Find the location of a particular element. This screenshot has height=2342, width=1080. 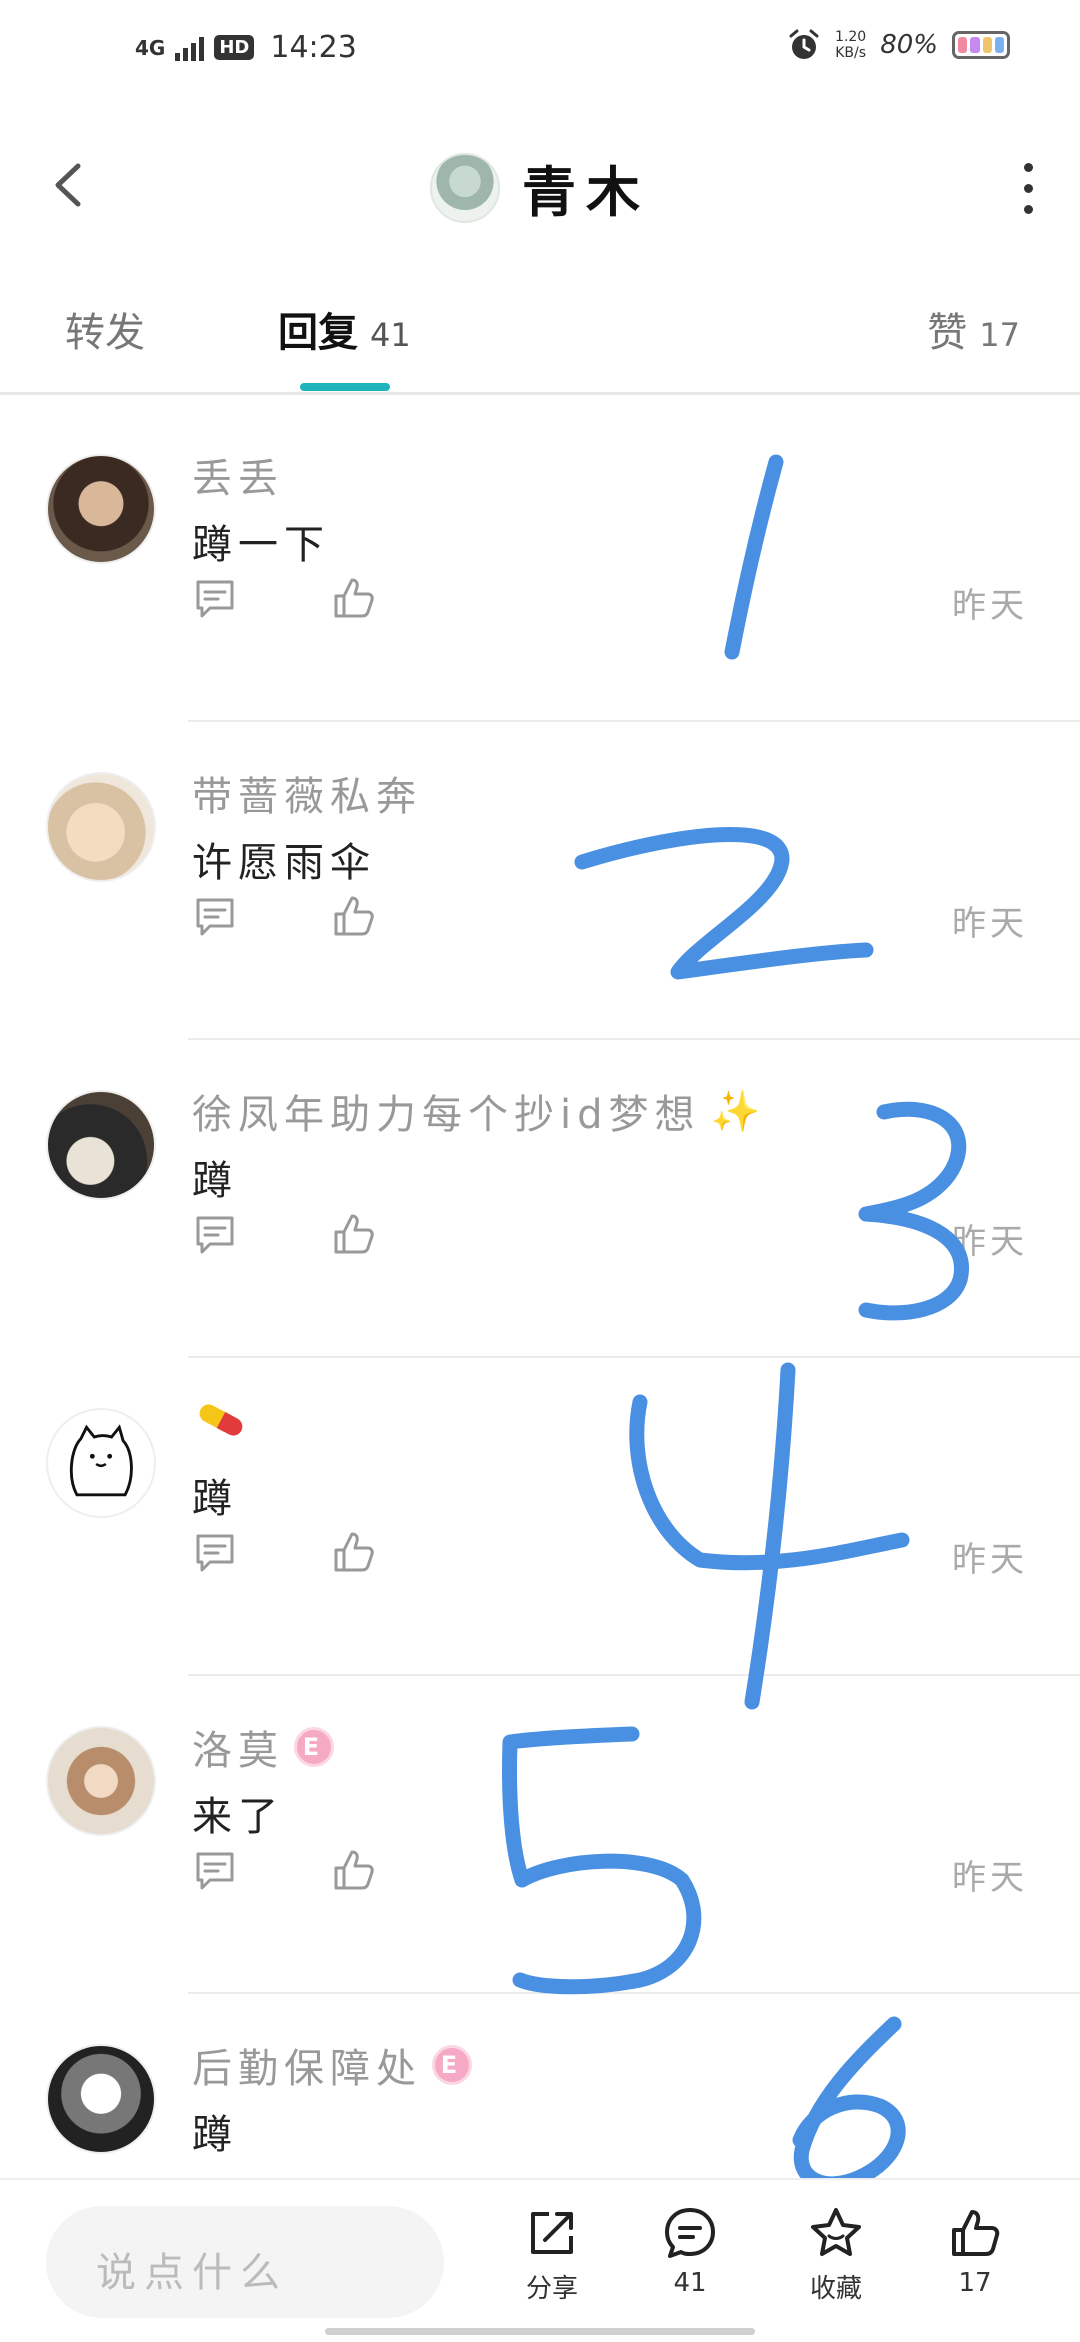

battery-percent: 80% is located at coordinates (909, 45).